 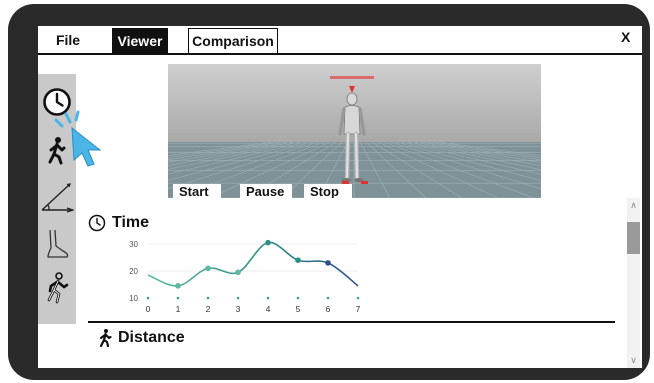 I want to click on sidebar, so click(x=57, y=199).